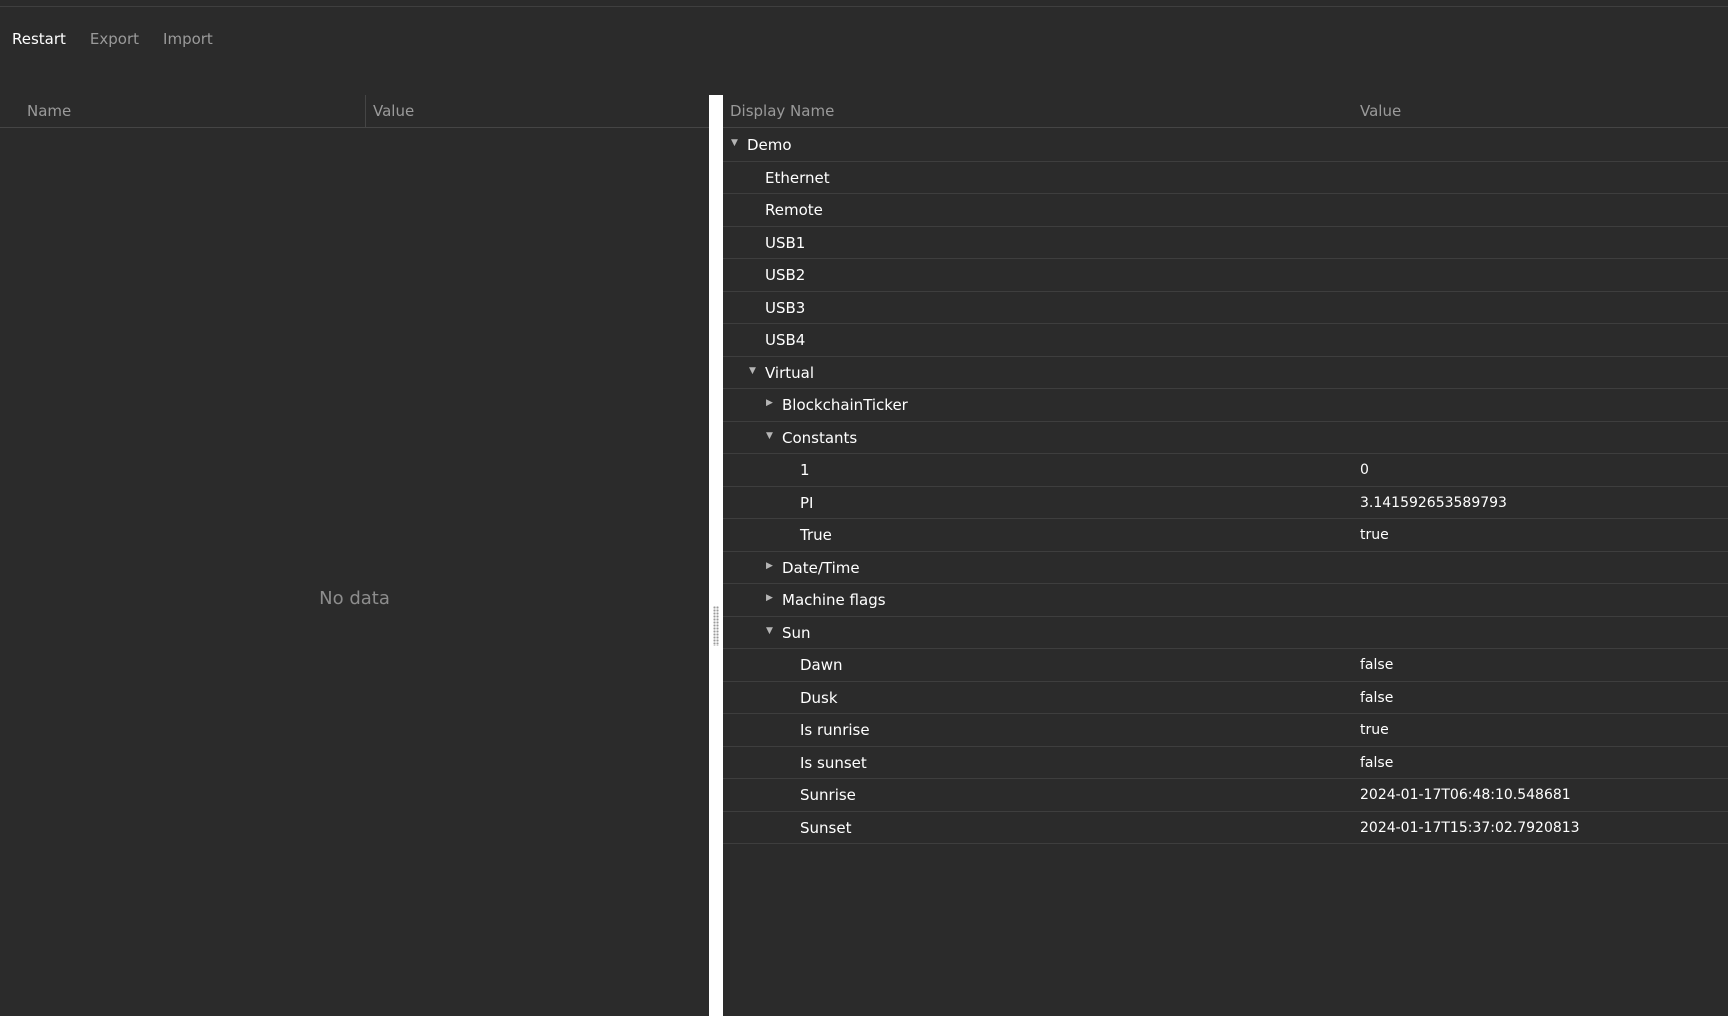 The width and height of the screenshot is (1728, 1016). What do you see at coordinates (39, 39) in the screenshot?
I see `restart-button: Restart` at bounding box center [39, 39].